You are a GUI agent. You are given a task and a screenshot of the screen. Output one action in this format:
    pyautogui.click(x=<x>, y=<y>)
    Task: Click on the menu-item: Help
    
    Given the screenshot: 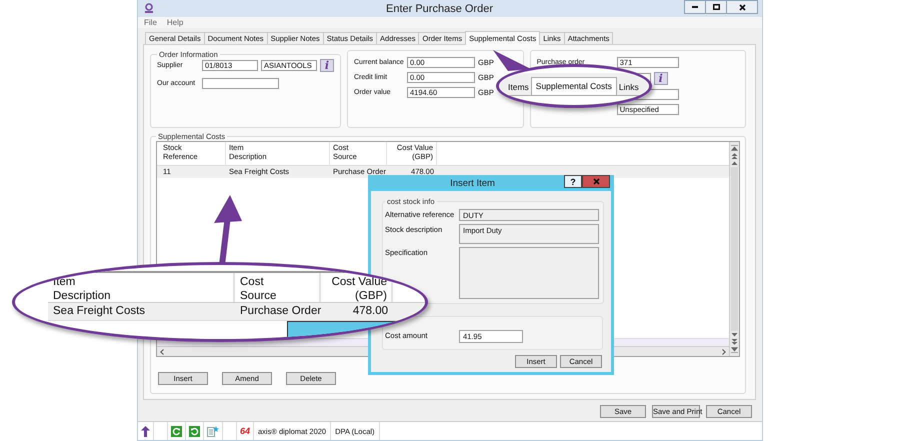 What is the action you would take?
    pyautogui.click(x=175, y=22)
    